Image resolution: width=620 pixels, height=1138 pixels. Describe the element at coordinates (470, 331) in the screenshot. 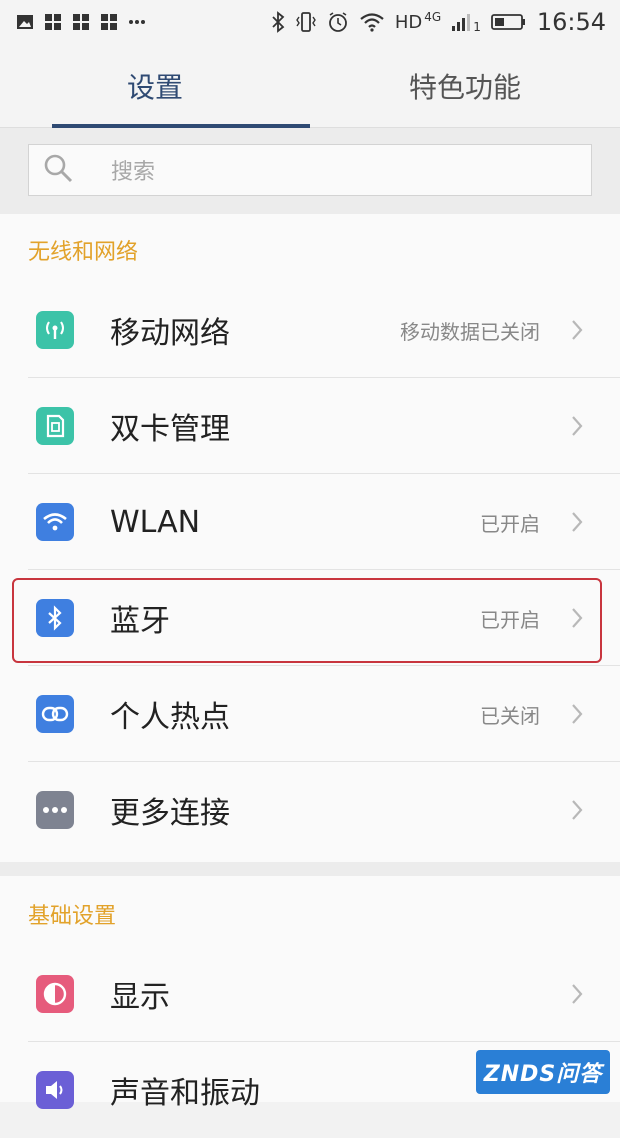

I see `settings-item-value: 移动数据已关闭` at that location.